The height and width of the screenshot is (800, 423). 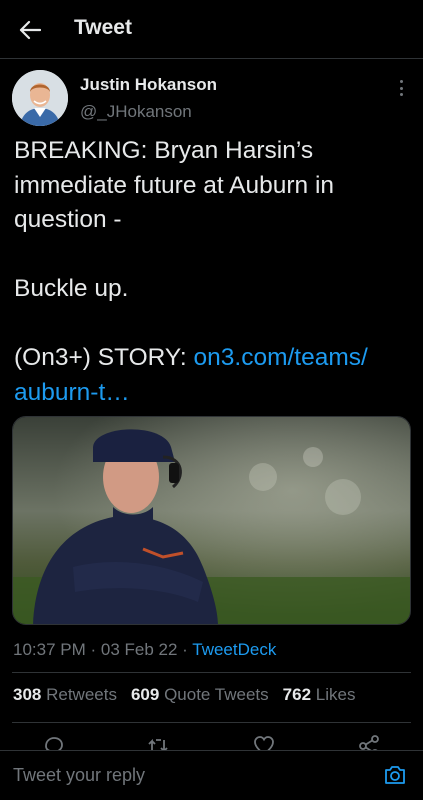 What do you see at coordinates (264, 742) in the screenshot?
I see `like-icon` at bounding box center [264, 742].